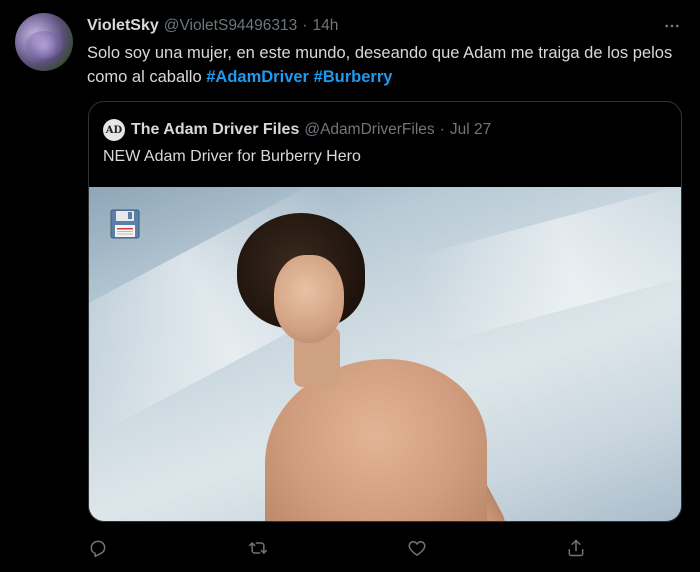  Describe the element at coordinates (44, 42) in the screenshot. I see `avatar` at that location.